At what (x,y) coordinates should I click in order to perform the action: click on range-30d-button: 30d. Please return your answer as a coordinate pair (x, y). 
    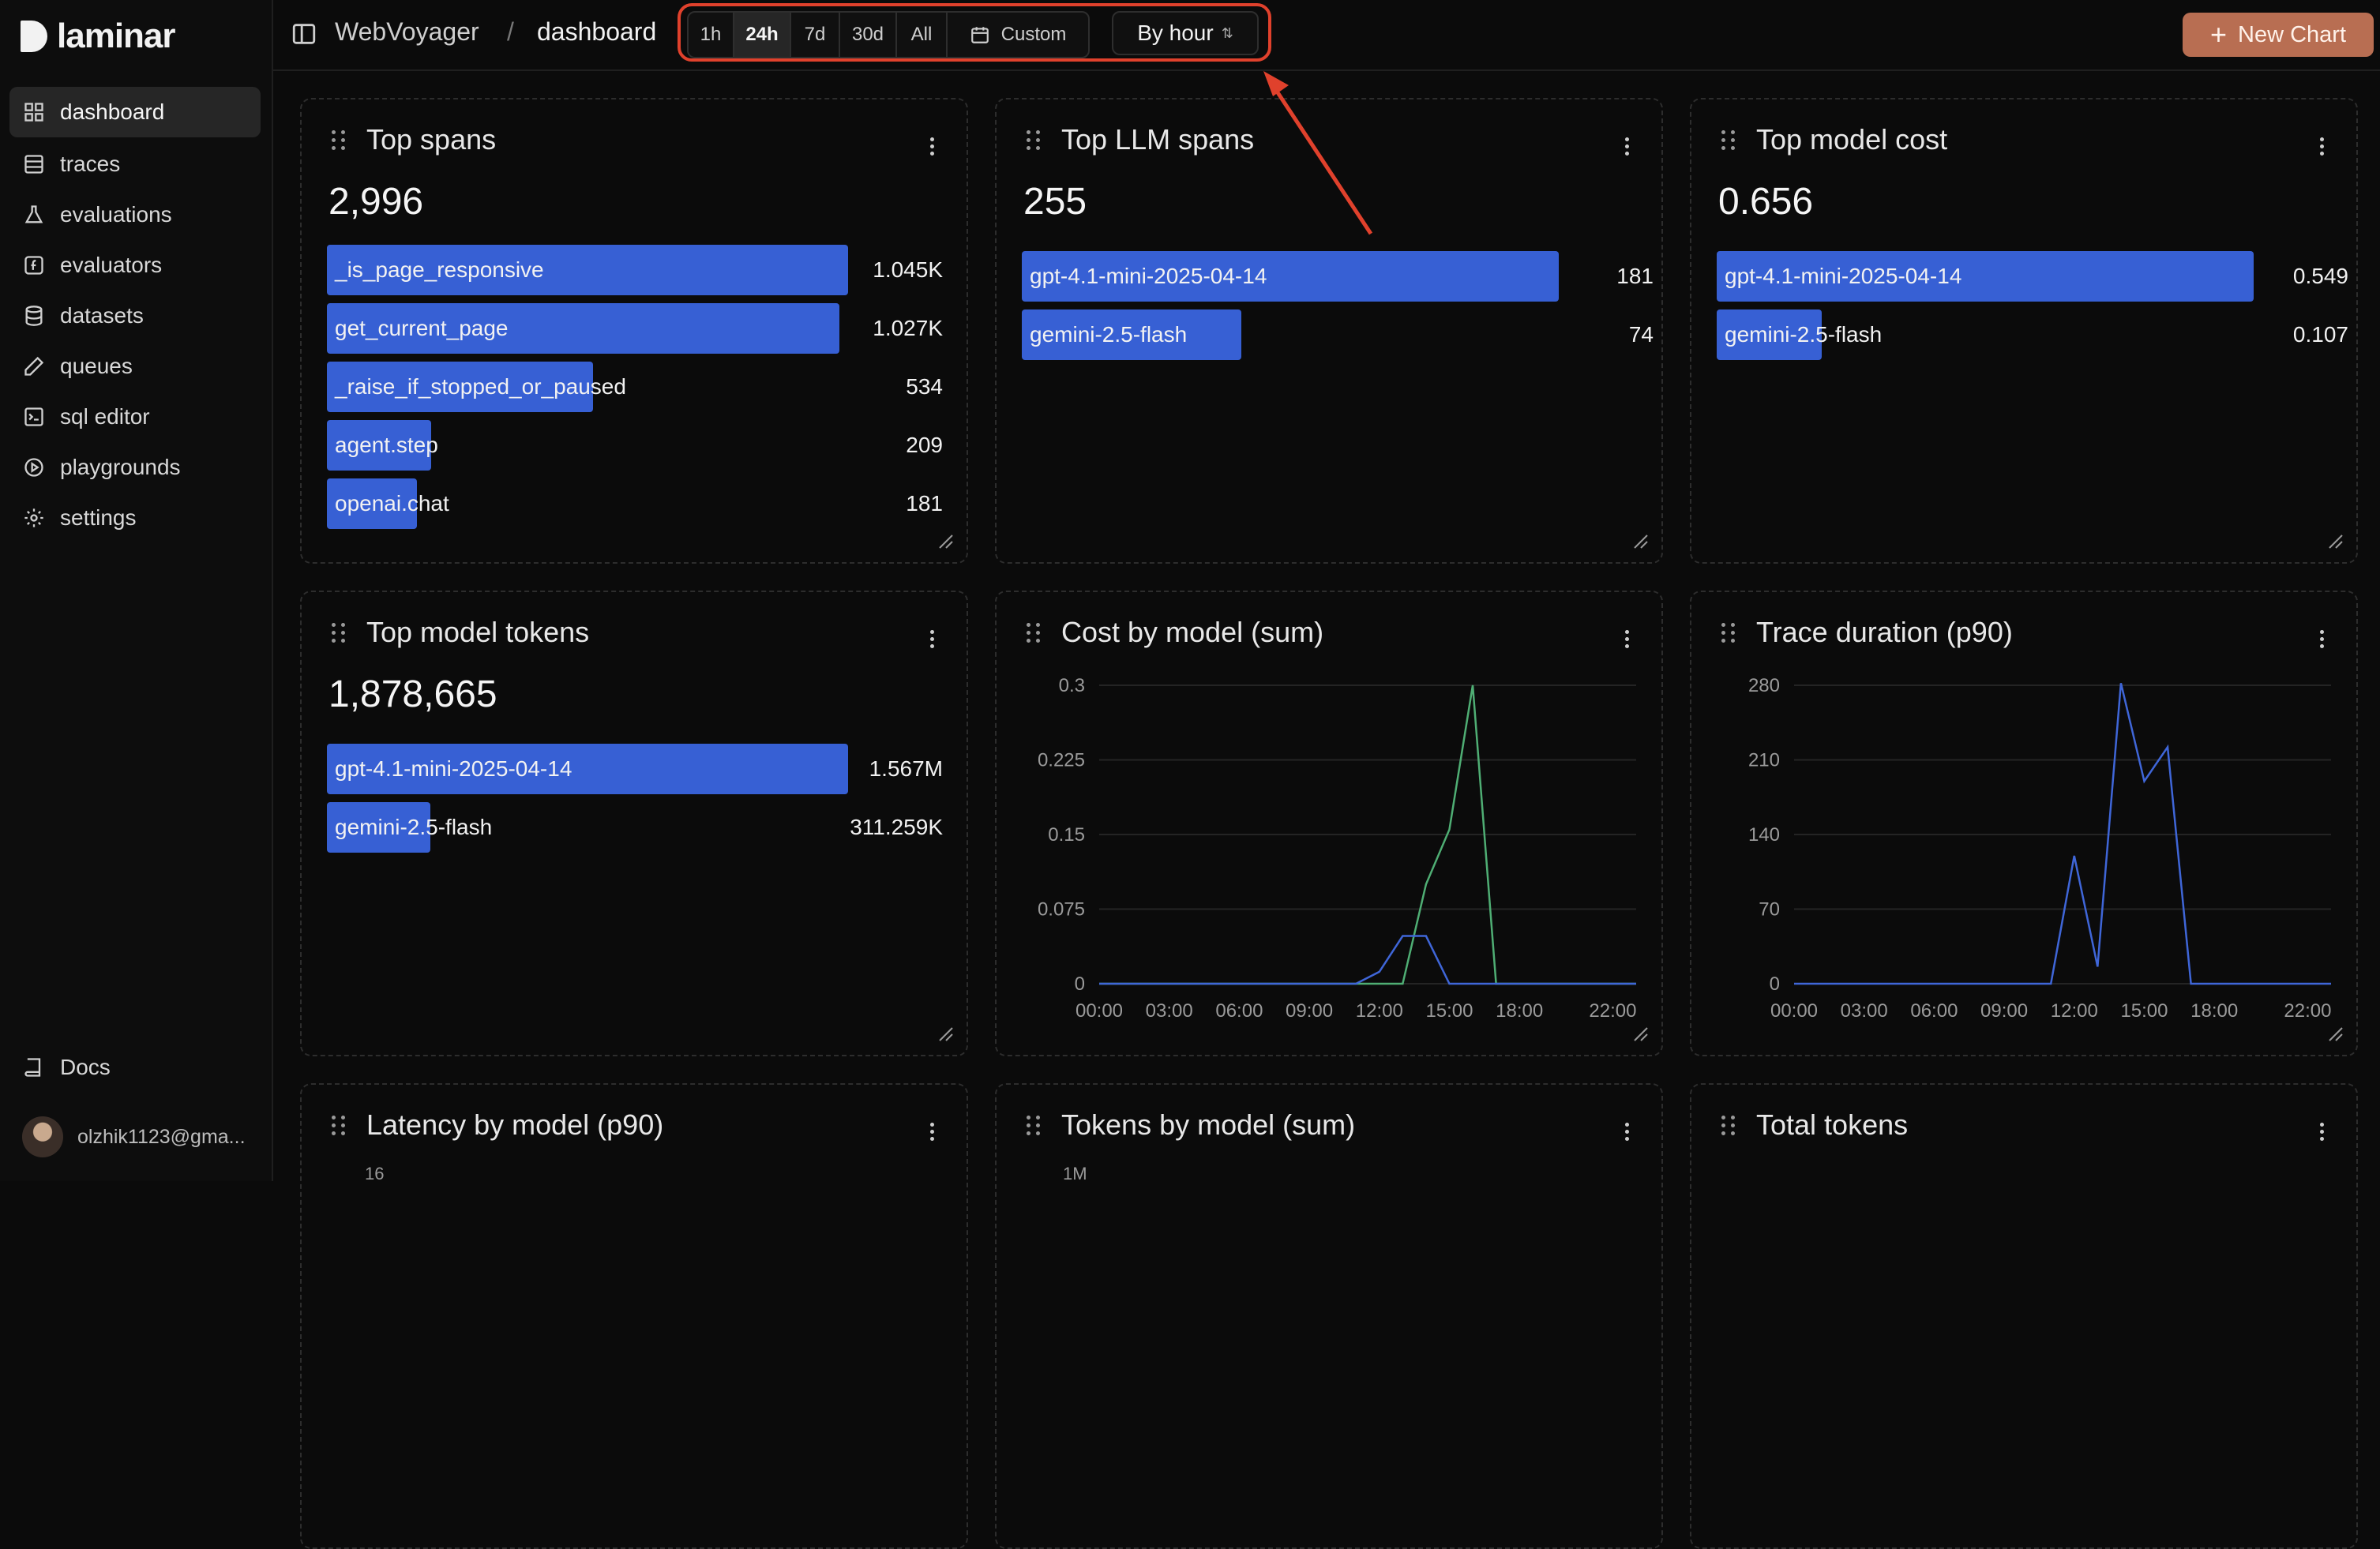
    Looking at the image, I should click on (868, 35).